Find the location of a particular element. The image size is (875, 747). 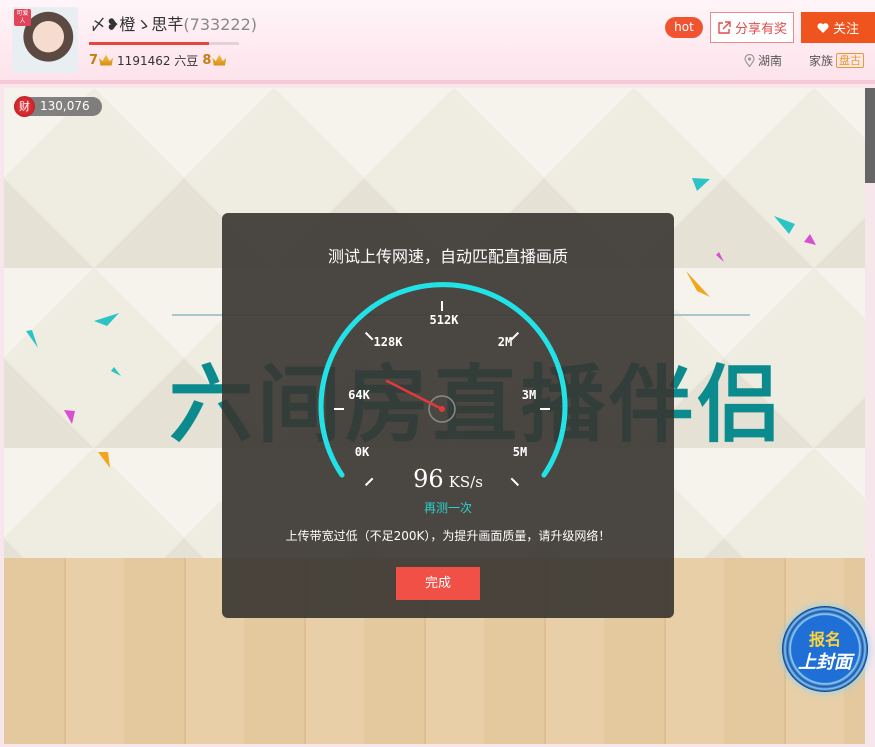

share-icon is located at coordinates (724, 27).